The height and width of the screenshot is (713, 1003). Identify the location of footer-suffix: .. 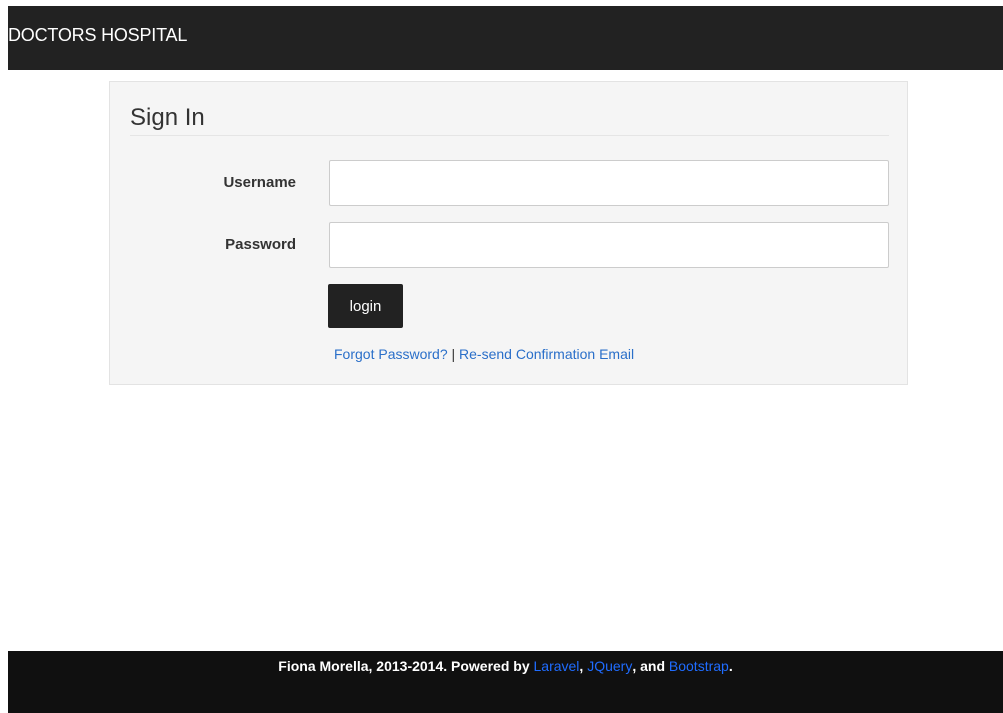
(730, 666).